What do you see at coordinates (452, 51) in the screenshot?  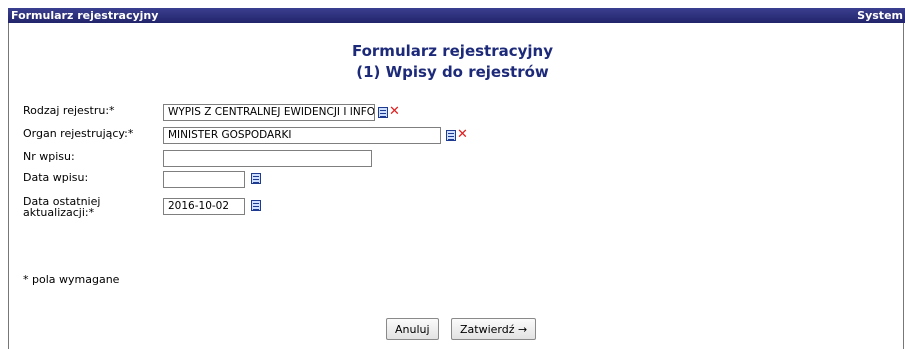 I see `page-title: Formularz rejestracyjny` at bounding box center [452, 51].